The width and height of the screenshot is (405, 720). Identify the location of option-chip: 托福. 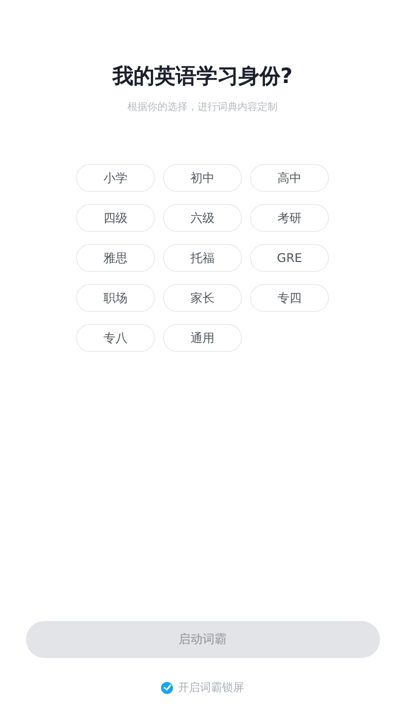
(202, 258).